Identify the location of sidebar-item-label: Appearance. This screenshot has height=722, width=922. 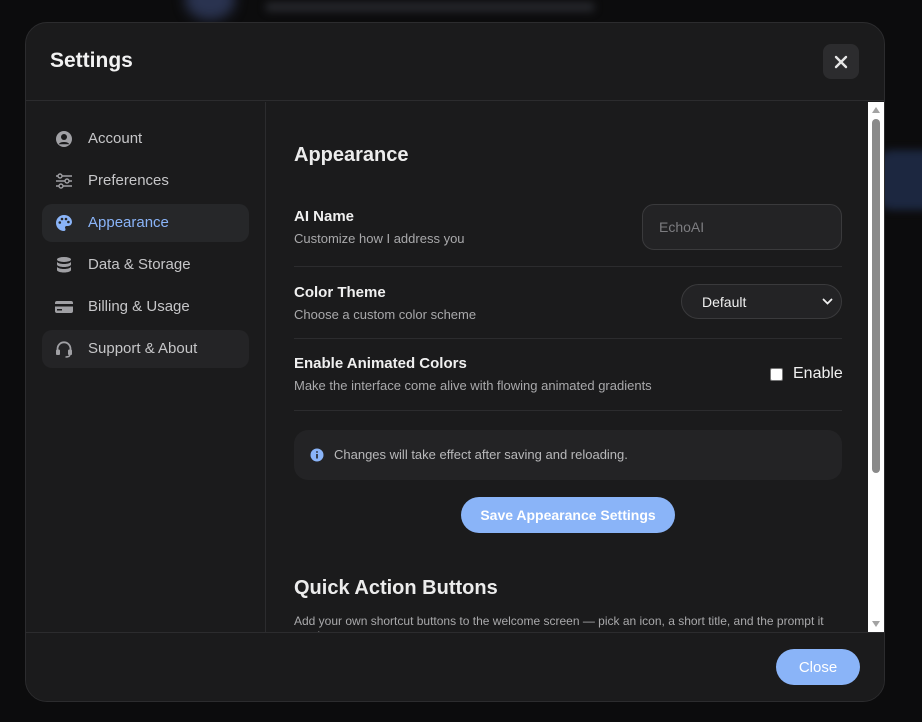
(128, 222).